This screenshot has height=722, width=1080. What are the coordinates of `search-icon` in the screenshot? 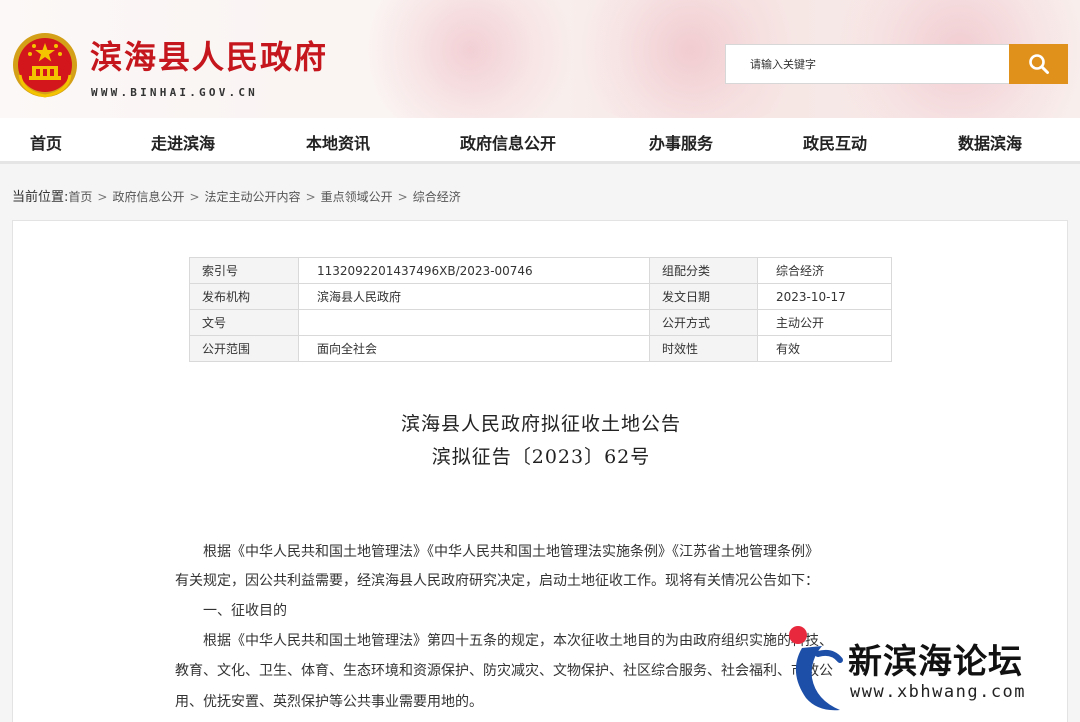 It's located at (1038, 64).